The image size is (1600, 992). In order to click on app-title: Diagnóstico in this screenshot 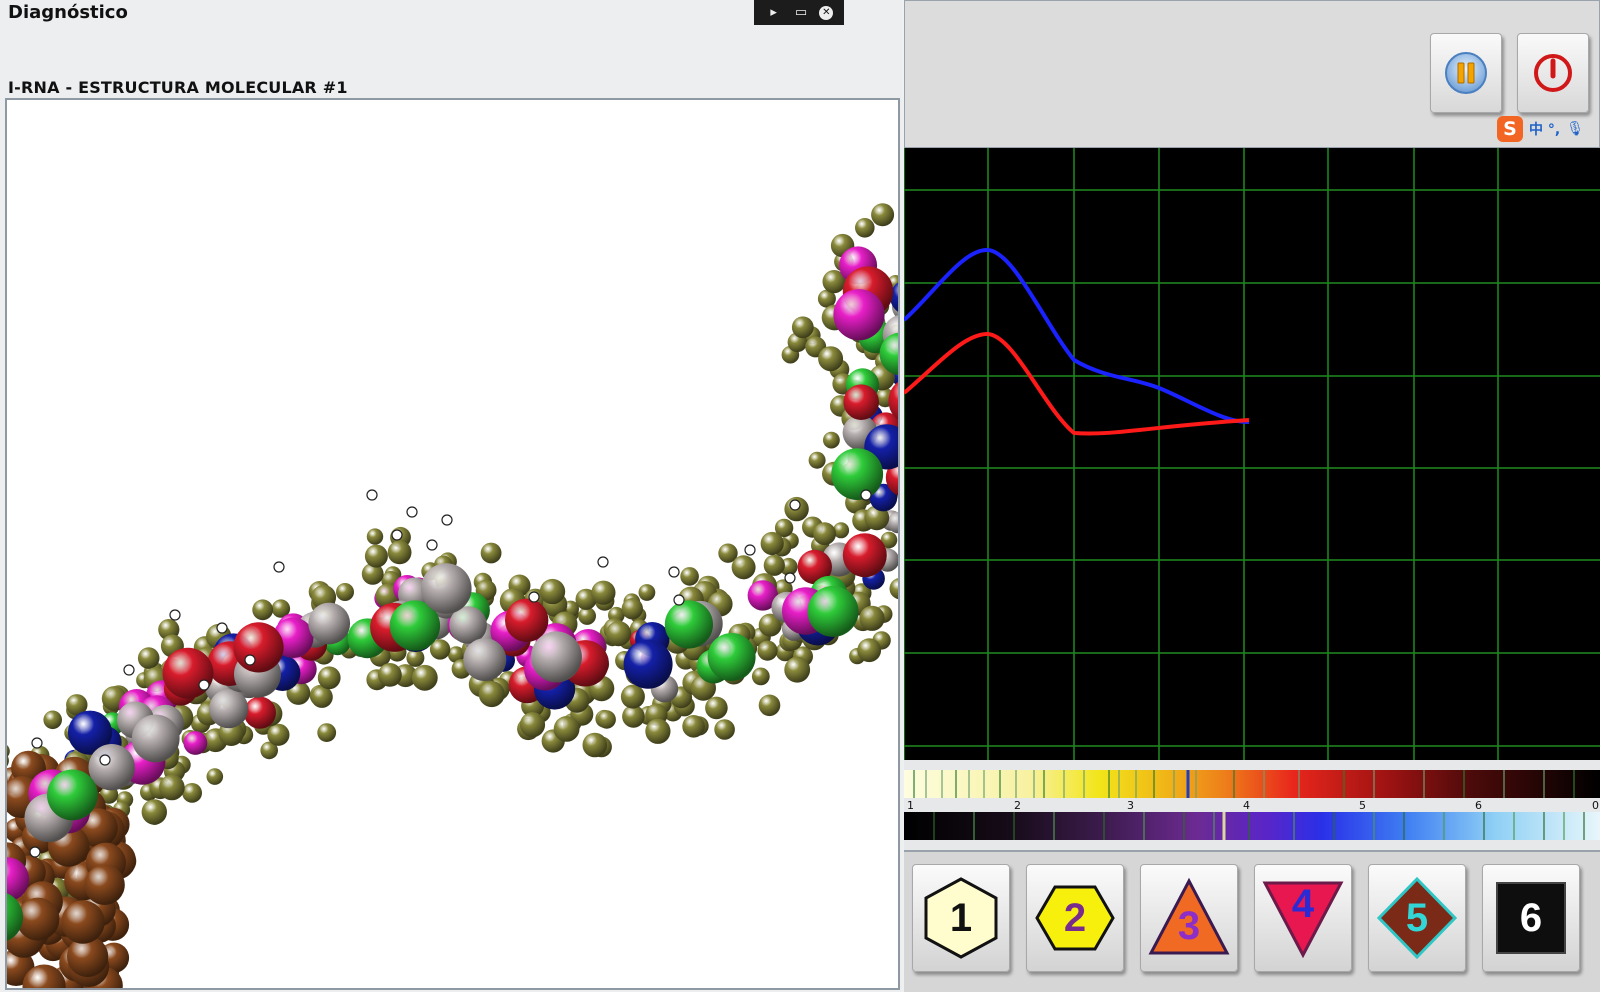, I will do `click(68, 12)`.